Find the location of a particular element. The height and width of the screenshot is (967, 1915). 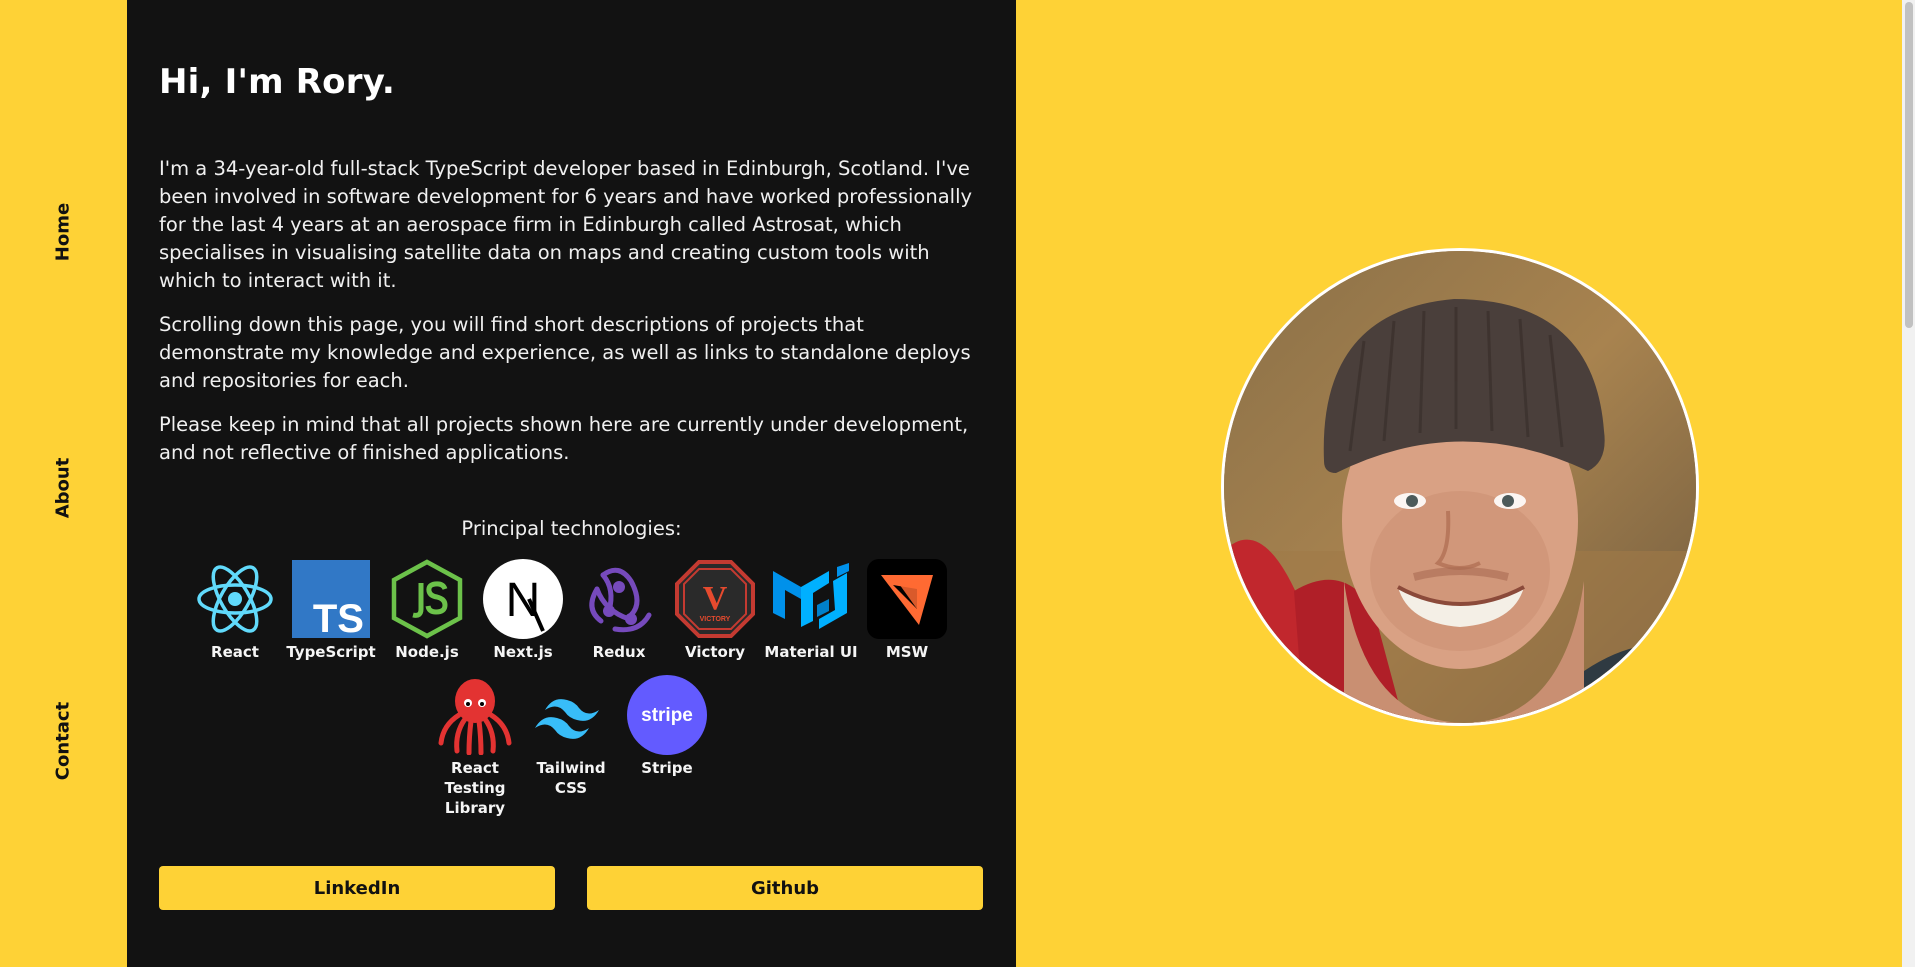

tech-item-tailwind-css: Tailwind CSS is located at coordinates (571, 736).